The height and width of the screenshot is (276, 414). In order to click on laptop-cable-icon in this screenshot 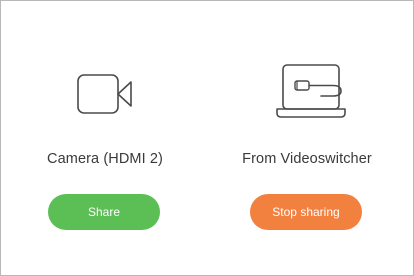, I will do `click(311, 91)`.